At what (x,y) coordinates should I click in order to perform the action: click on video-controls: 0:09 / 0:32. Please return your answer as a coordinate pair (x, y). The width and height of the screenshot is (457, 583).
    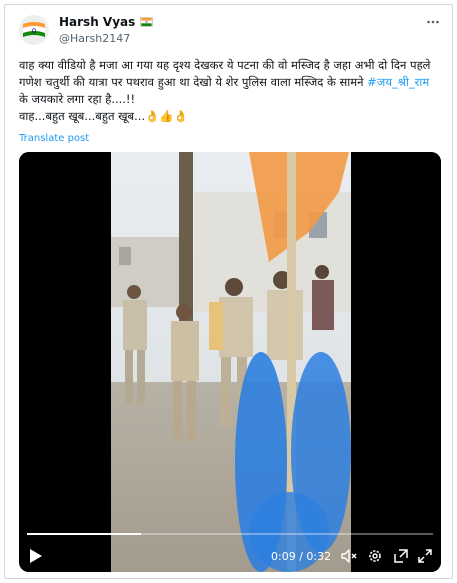
    Looking at the image, I should click on (230, 551).